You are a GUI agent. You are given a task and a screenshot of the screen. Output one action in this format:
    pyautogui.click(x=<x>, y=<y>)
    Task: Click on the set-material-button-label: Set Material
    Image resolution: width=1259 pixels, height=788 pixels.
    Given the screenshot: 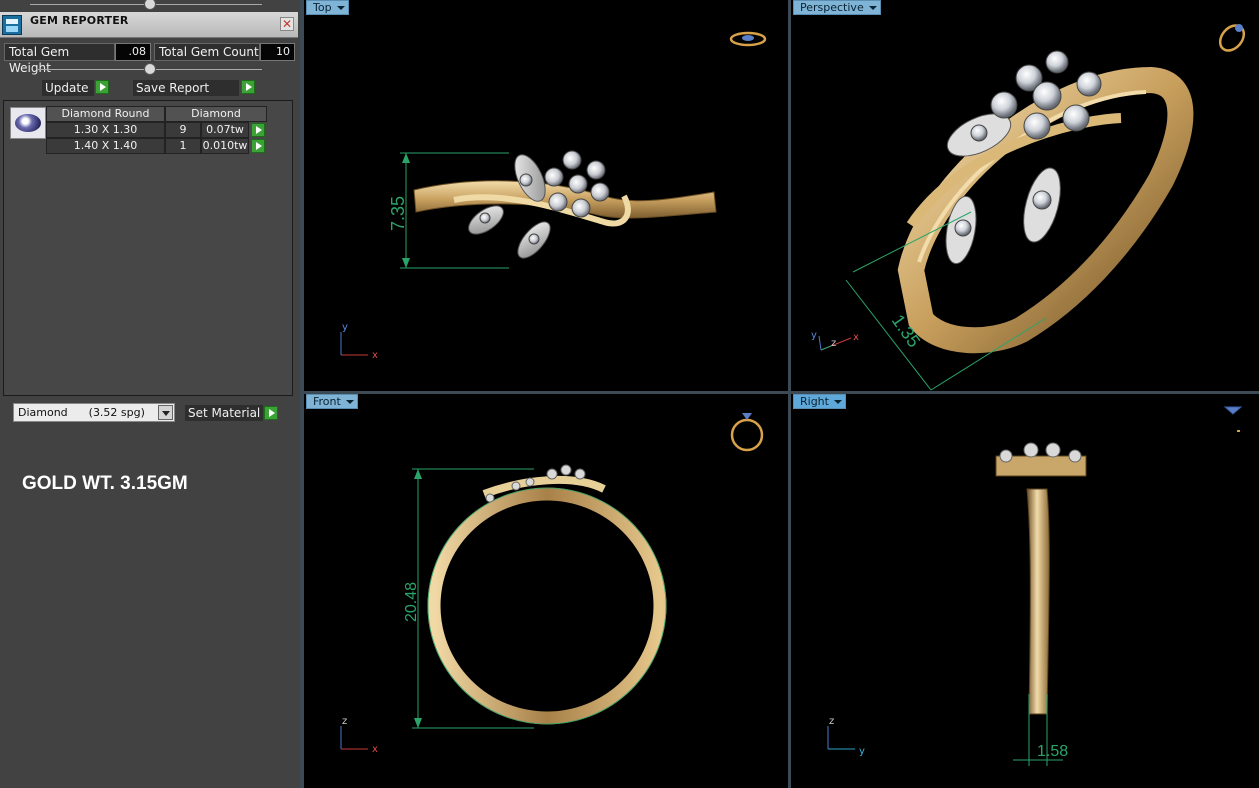 What is the action you would take?
    pyautogui.click(x=224, y=413)
    